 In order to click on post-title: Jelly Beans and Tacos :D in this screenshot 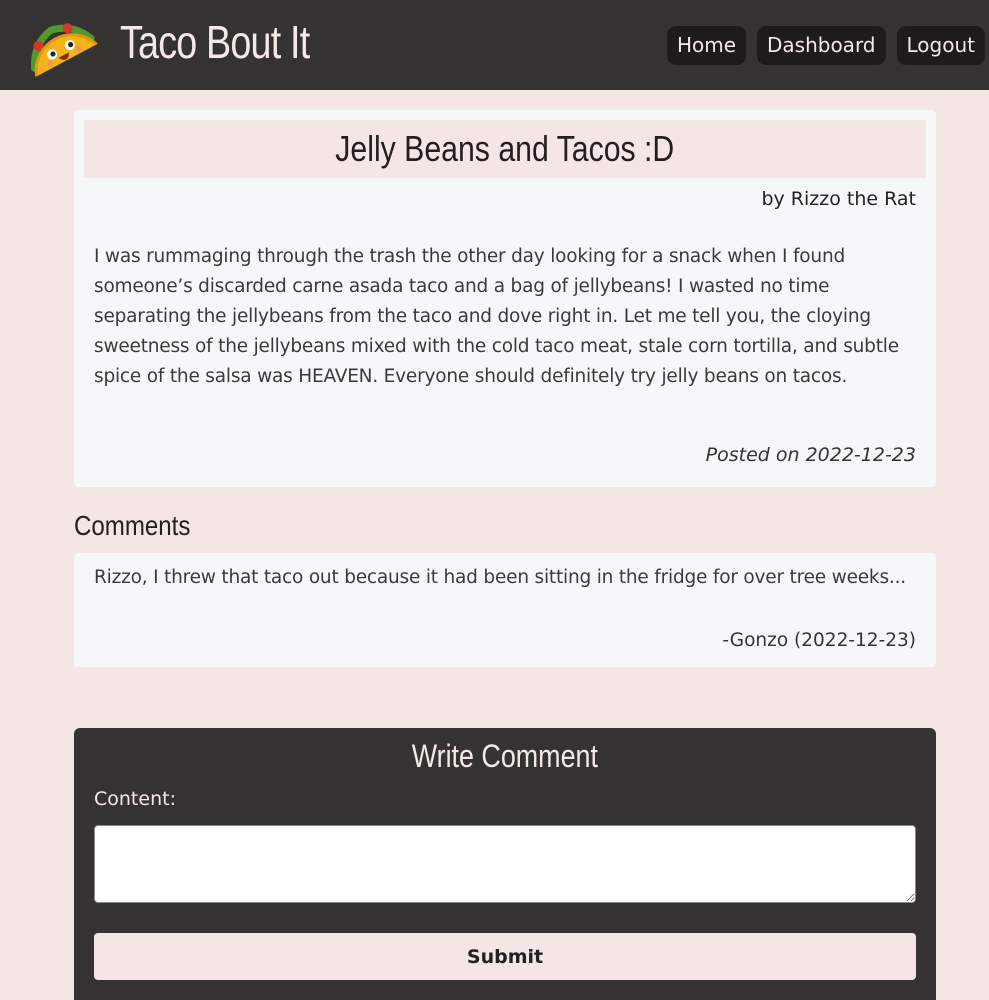, I will do `click(505, 148)`.